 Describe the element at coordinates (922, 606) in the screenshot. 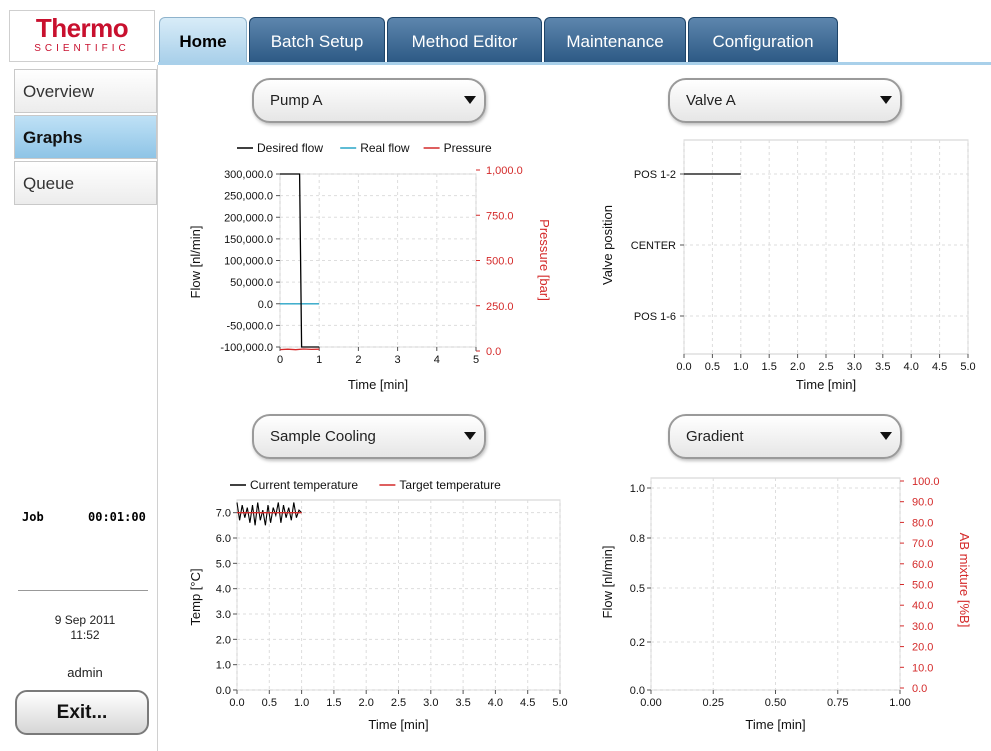

I see `gradient-y2tick-label: 40.0` at that location.